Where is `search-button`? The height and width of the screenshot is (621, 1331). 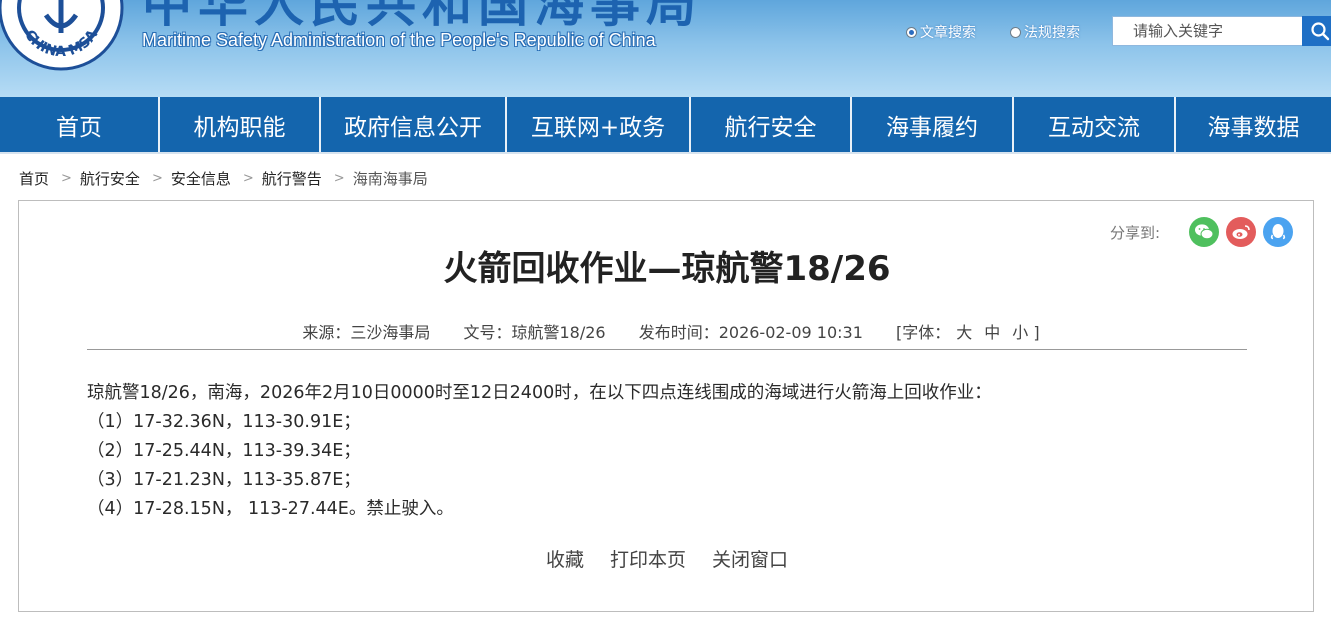
search-button is located at coordinates (1316, 31).